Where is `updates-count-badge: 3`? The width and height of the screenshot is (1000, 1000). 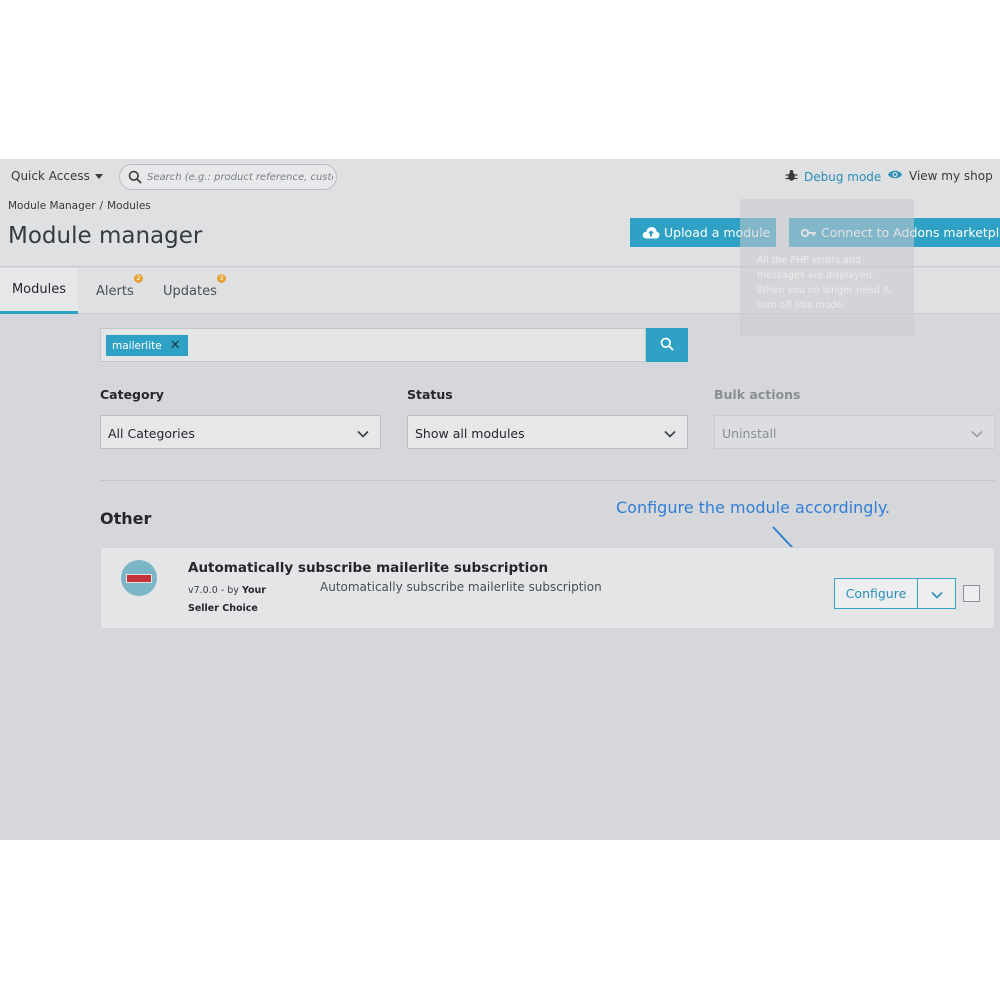 updates-count-badge: 3 is located at coordinates (221, 278).